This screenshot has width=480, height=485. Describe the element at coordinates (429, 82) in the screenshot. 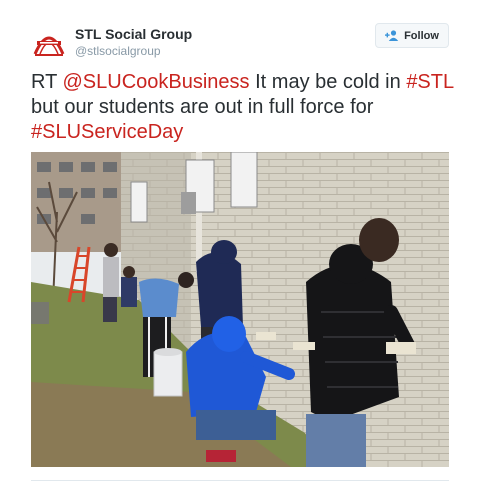

I see `hashtag-stl-link: #STL` at that location.